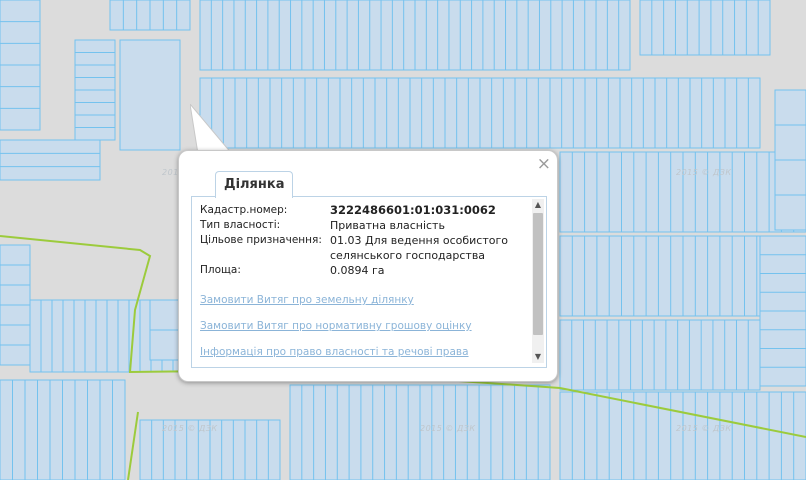 The height and width of the screenshot is (480, 806). I want to click on area-row: Площа: 0.0894 га, so click(365, 270).